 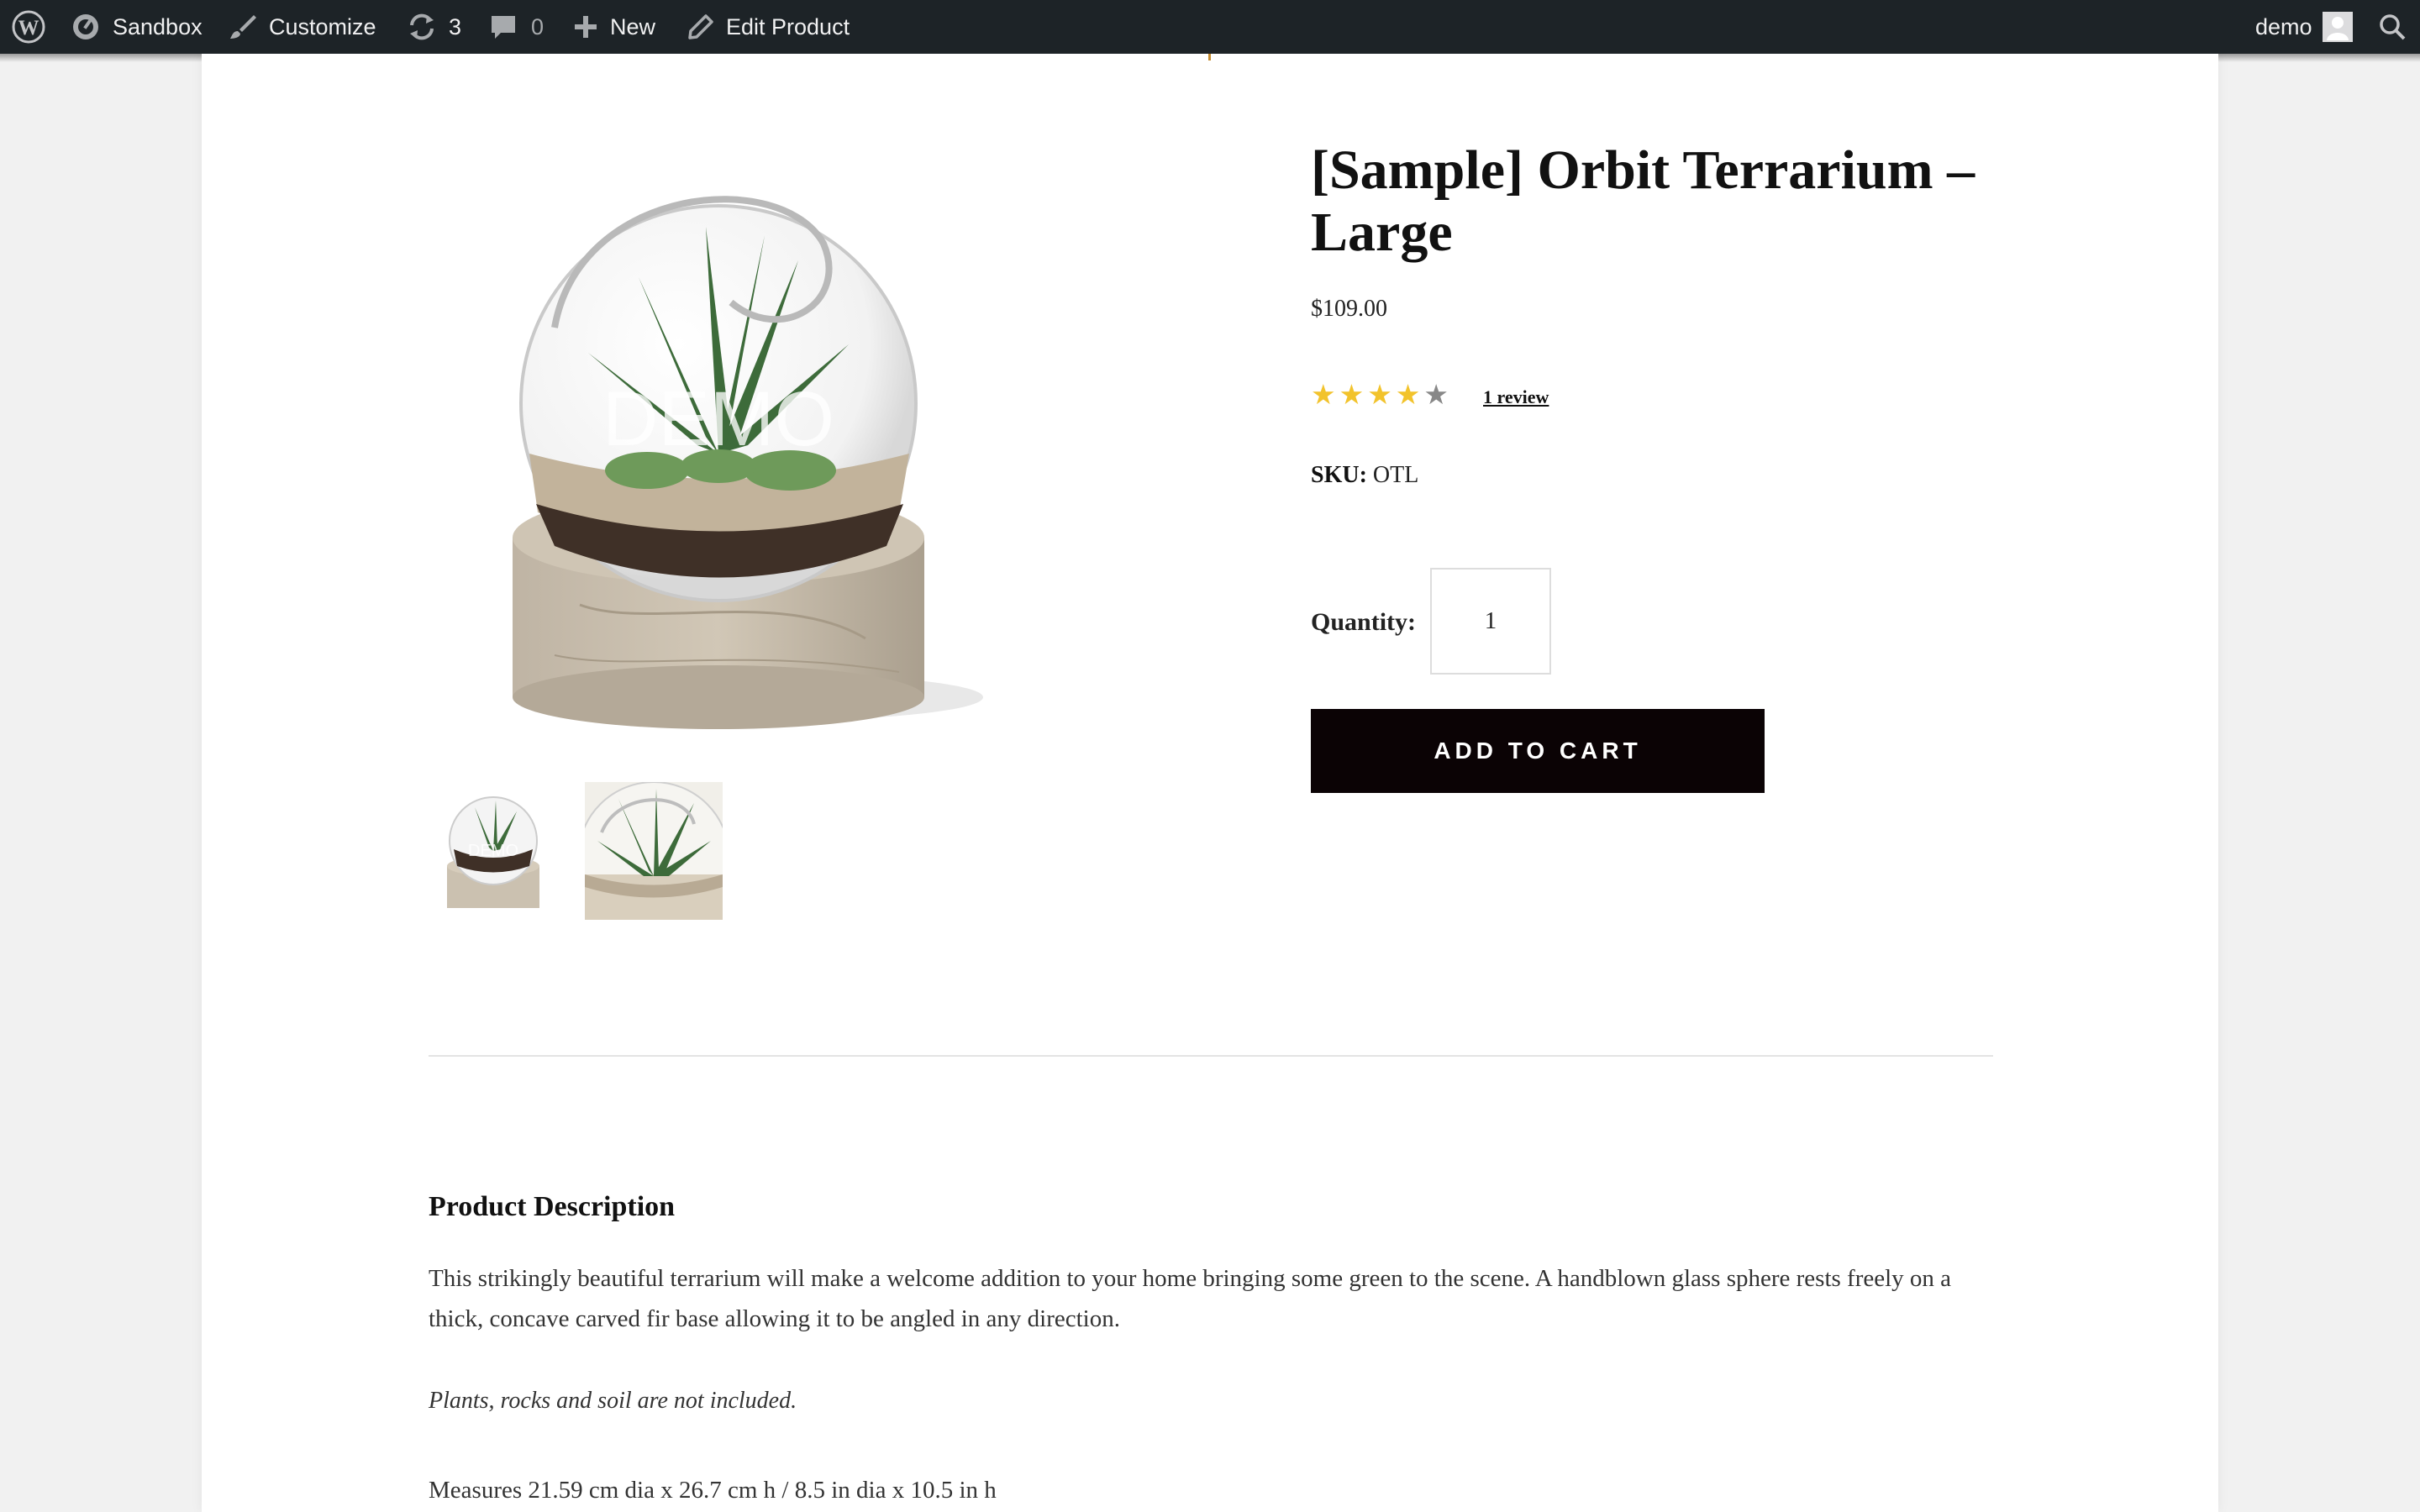 I want to click on comment-bubble-icon, so click(x=503, y=27).